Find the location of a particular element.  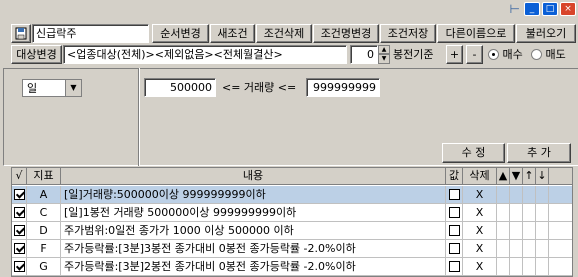

header-filler is located at coordinates (560, 176).